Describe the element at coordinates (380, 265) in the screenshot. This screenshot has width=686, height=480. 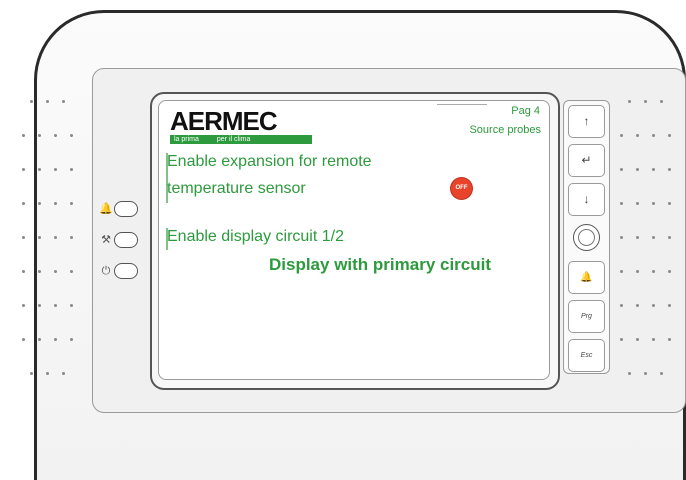
I see `display-circuit-value: Display with primary circuit` at that location.